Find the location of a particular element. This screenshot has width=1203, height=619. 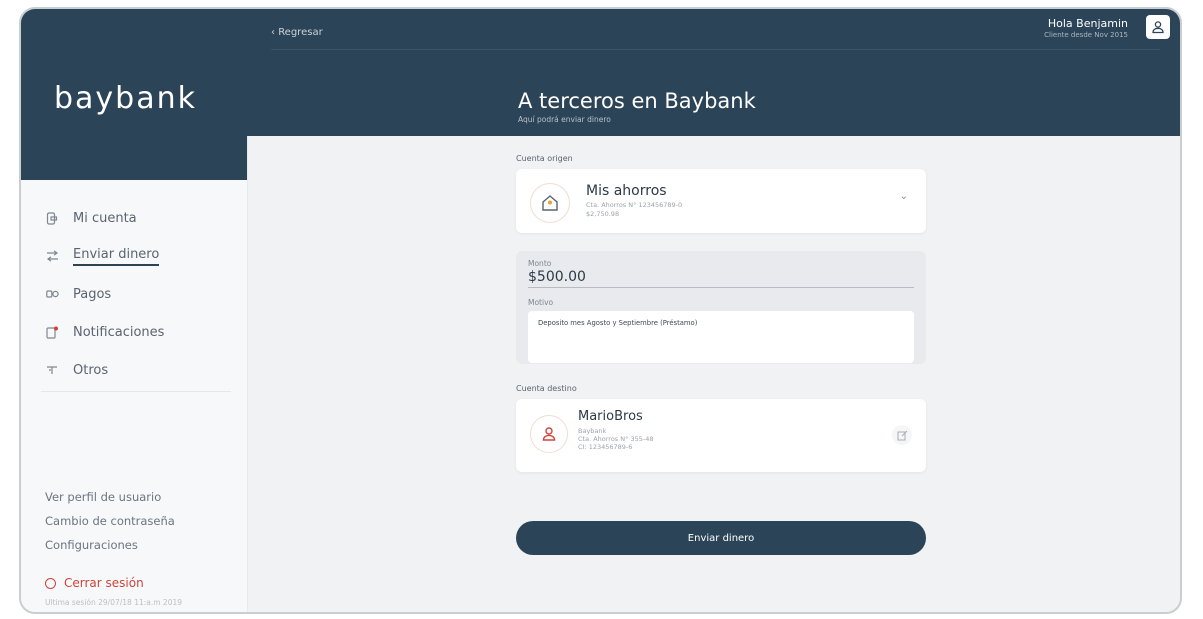

other-icon is located at coordinates (52, 370).